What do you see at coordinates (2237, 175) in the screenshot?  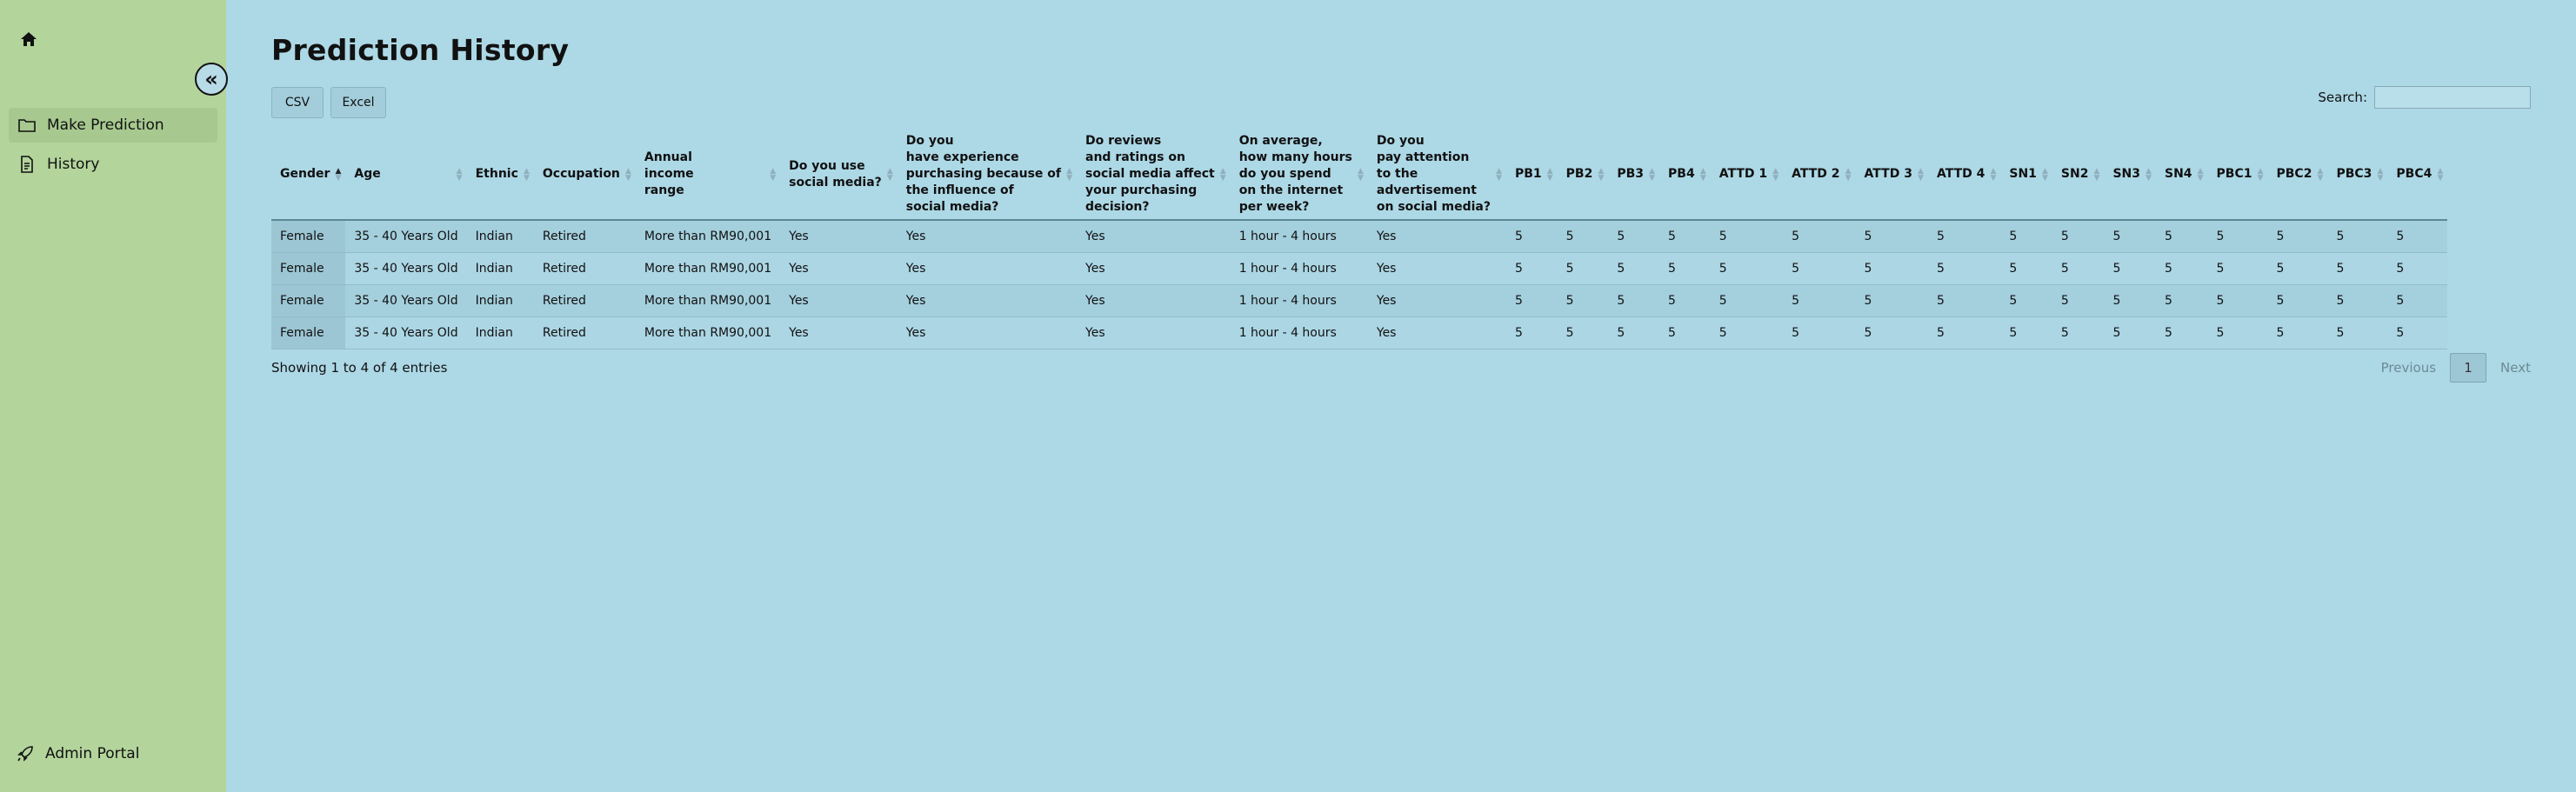 I see `column-header: PBC1 ▲ ▼` at bounding box center [2237, 175].